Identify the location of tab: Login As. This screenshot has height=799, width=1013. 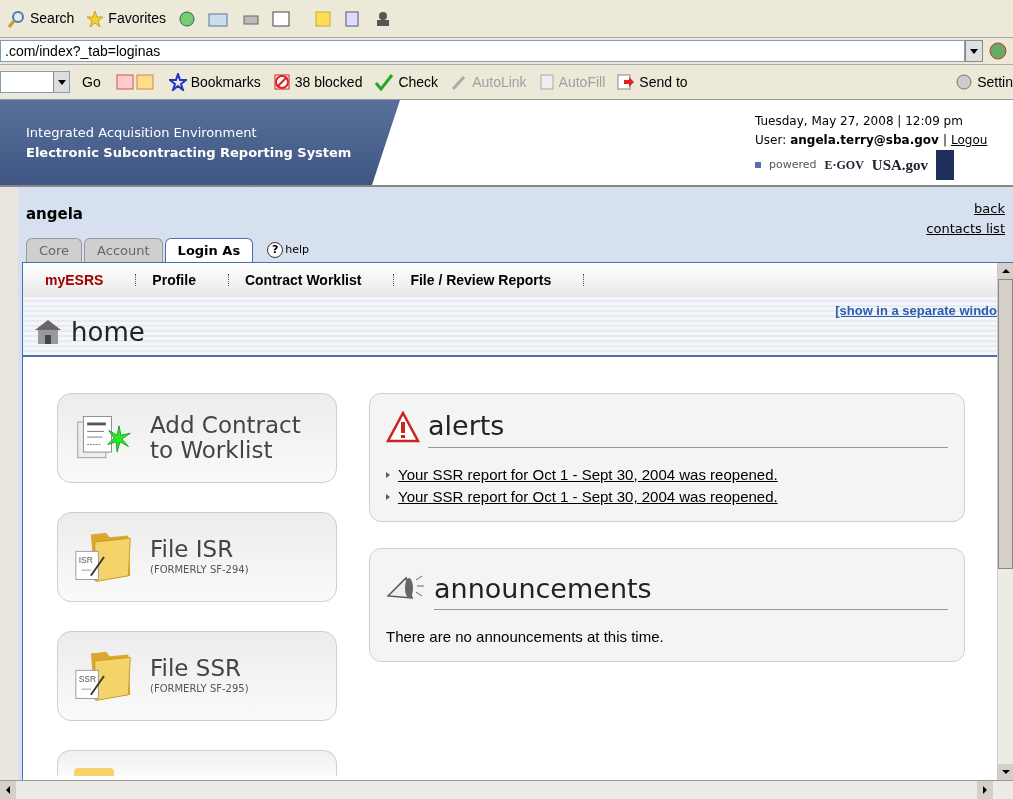
(209, 250).